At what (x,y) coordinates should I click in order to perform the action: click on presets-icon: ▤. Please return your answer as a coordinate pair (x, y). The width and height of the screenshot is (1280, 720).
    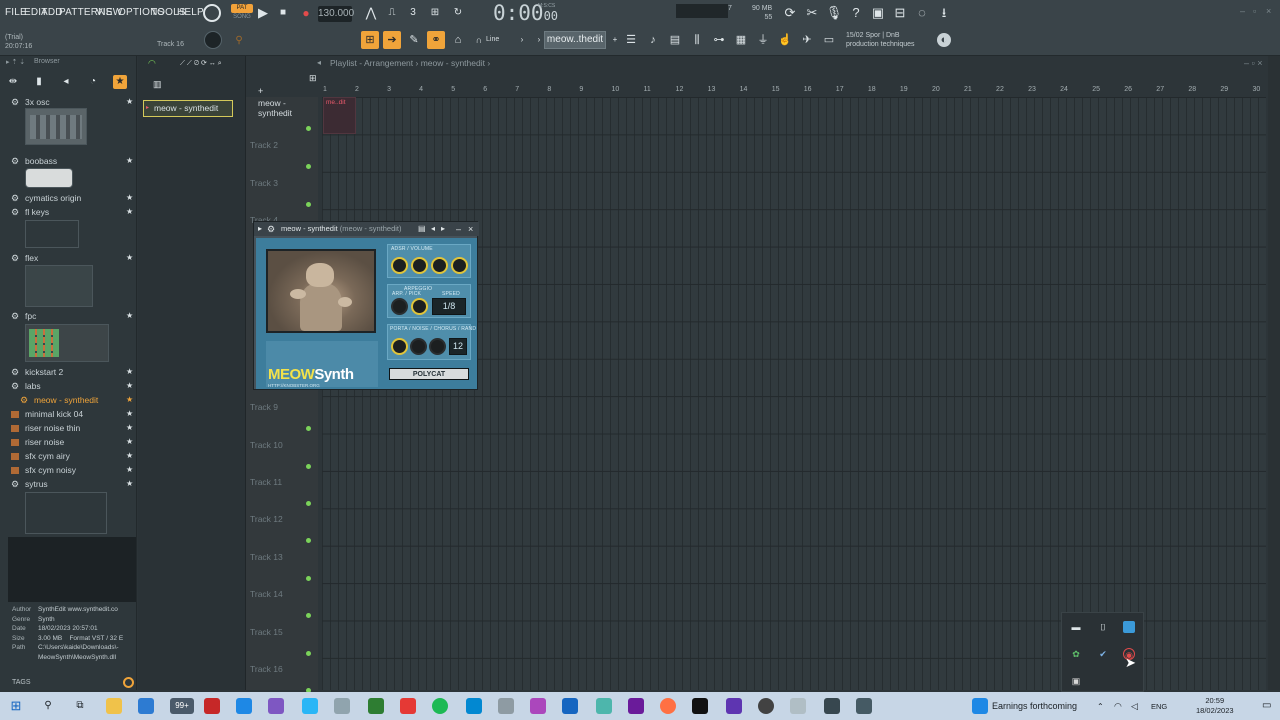
    Looking at the image, I should click on (422, 229).